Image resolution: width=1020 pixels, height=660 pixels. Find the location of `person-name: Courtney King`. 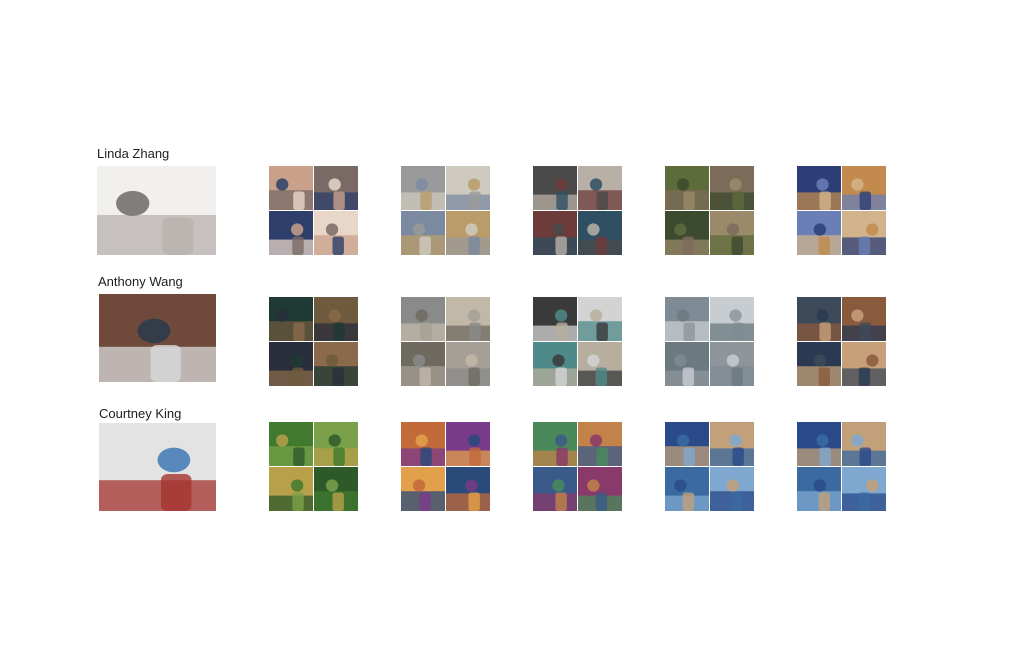

person-name: Courtney King is located at coordinates (140, 413).